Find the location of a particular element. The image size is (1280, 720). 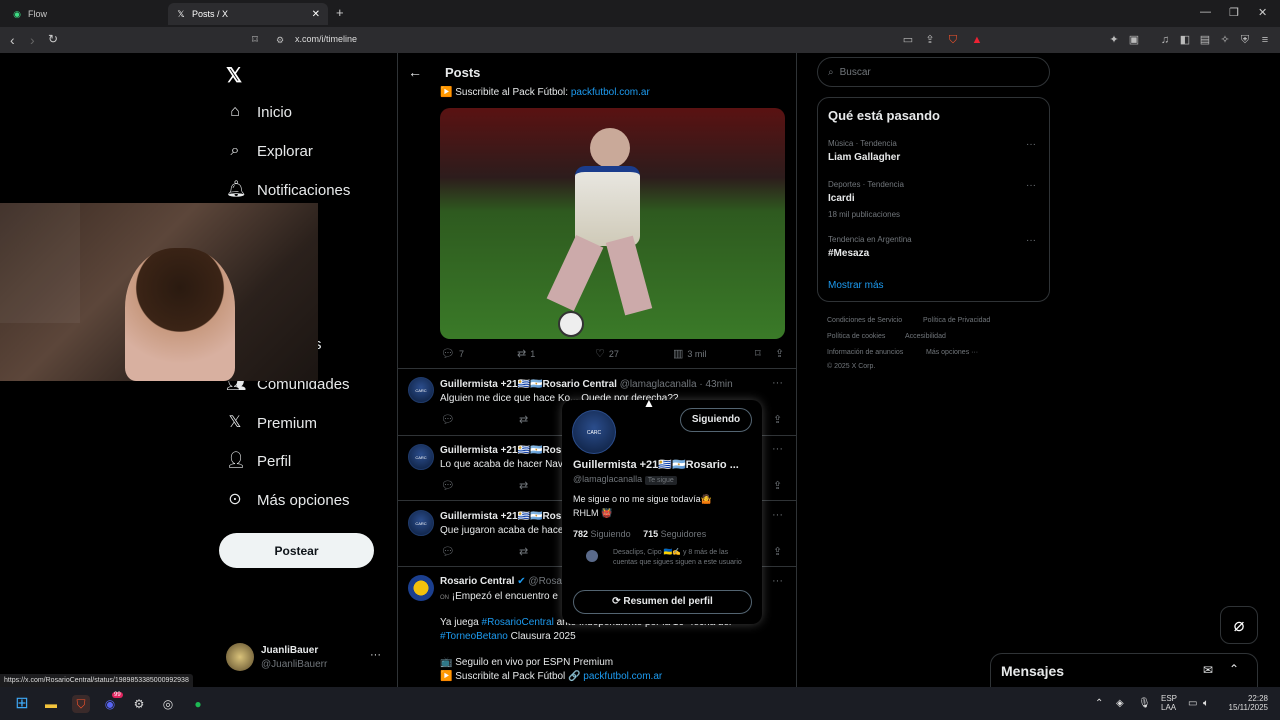

profile-summary-button: ⟳ Resumen del perfil is located at coordinates (662, 602).